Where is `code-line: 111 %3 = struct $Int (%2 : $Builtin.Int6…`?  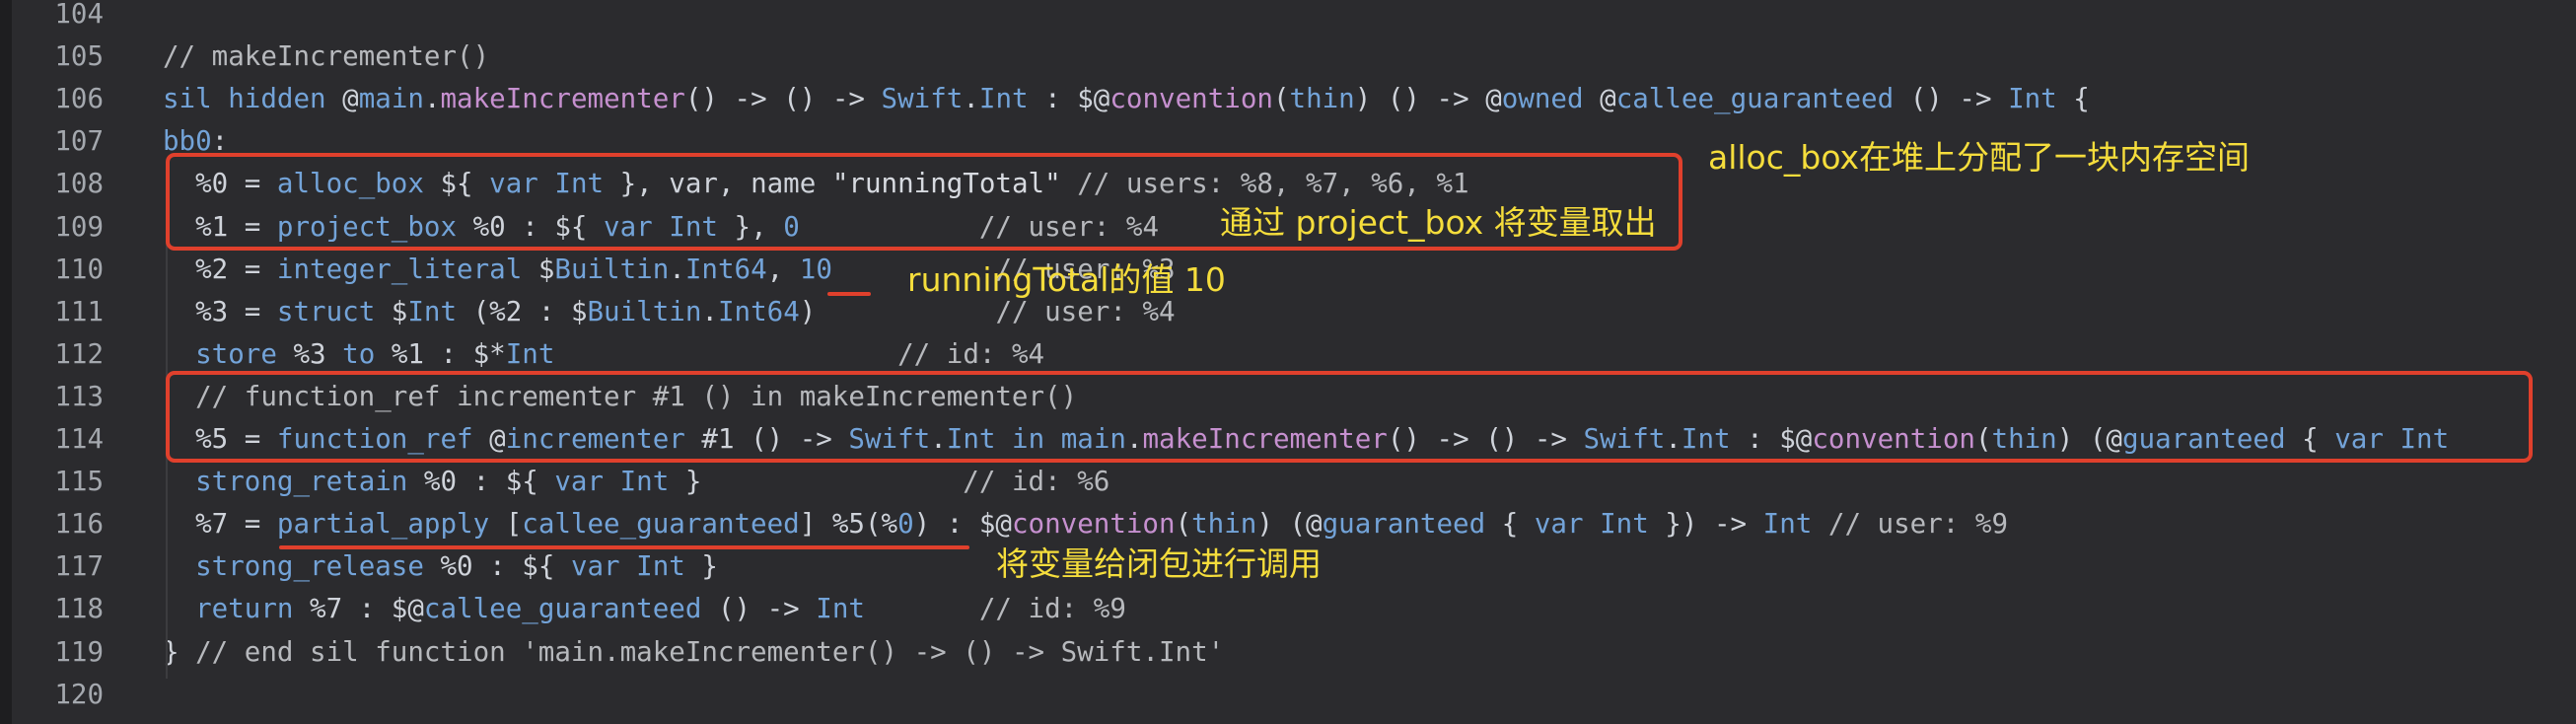
code-line: 111 %3 = struct $Int (%2 : $Builtin.Int6… is located at coordinates (1288, 312).